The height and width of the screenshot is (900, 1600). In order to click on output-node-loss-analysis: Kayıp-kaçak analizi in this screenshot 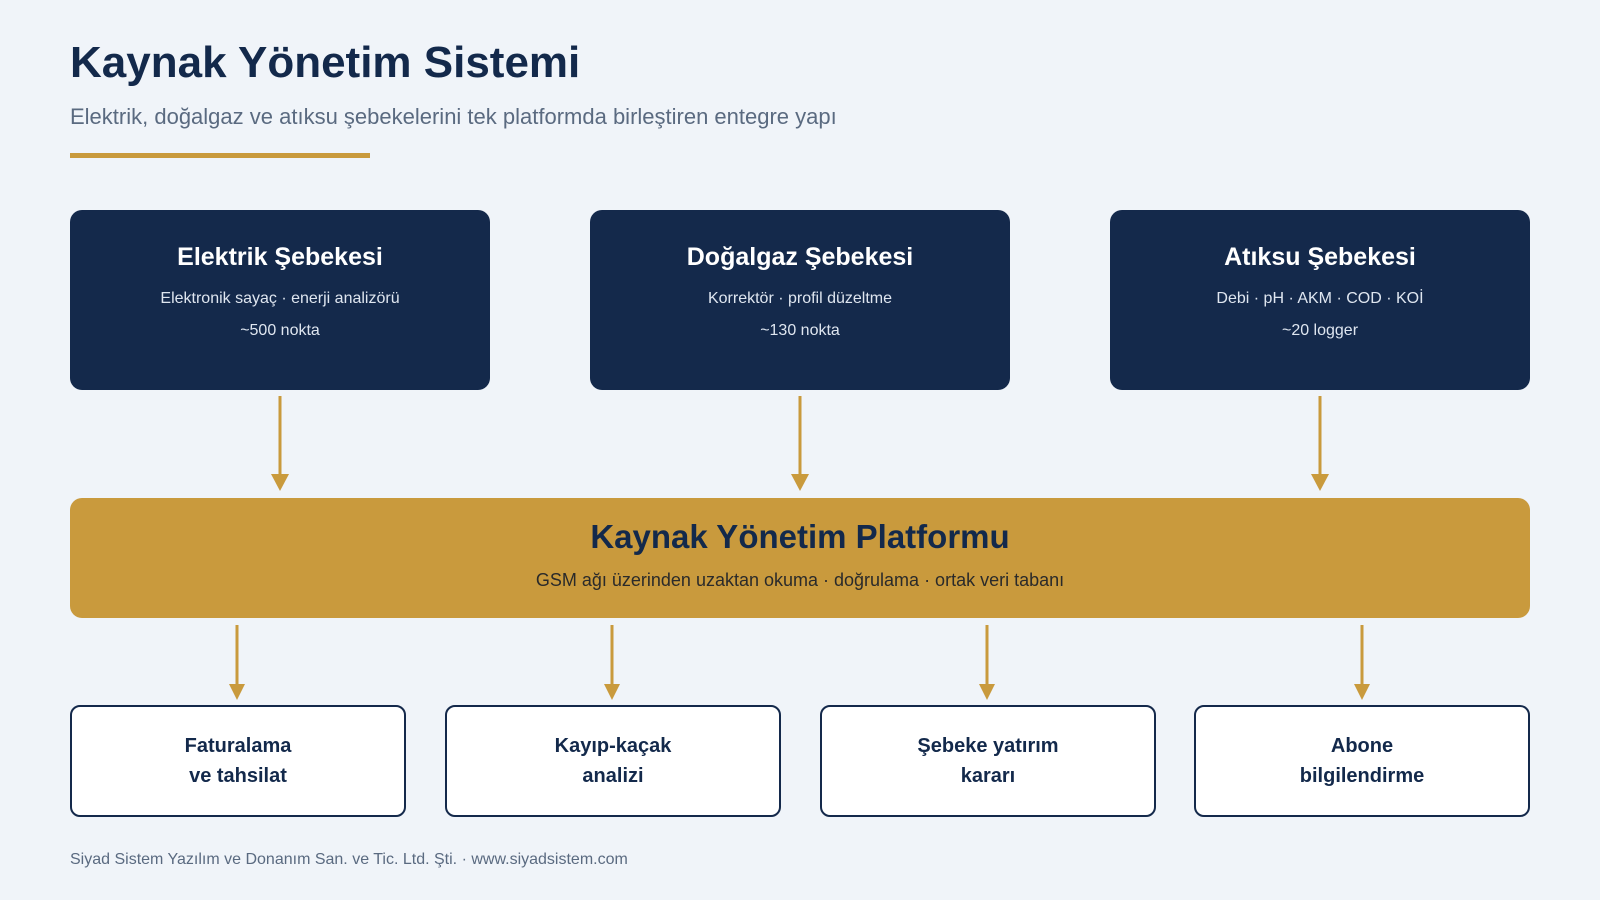, I will do `click(613, 761)`.